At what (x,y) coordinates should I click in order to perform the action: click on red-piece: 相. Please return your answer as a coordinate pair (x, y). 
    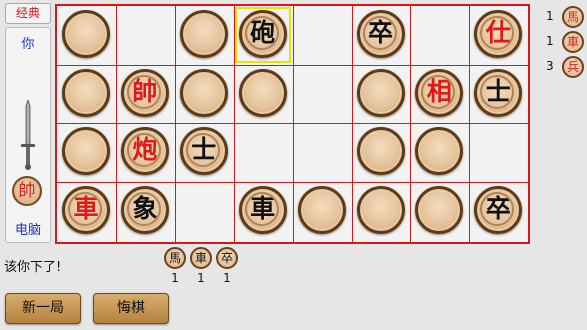
    Looking at the image, I should click on (439, 92).